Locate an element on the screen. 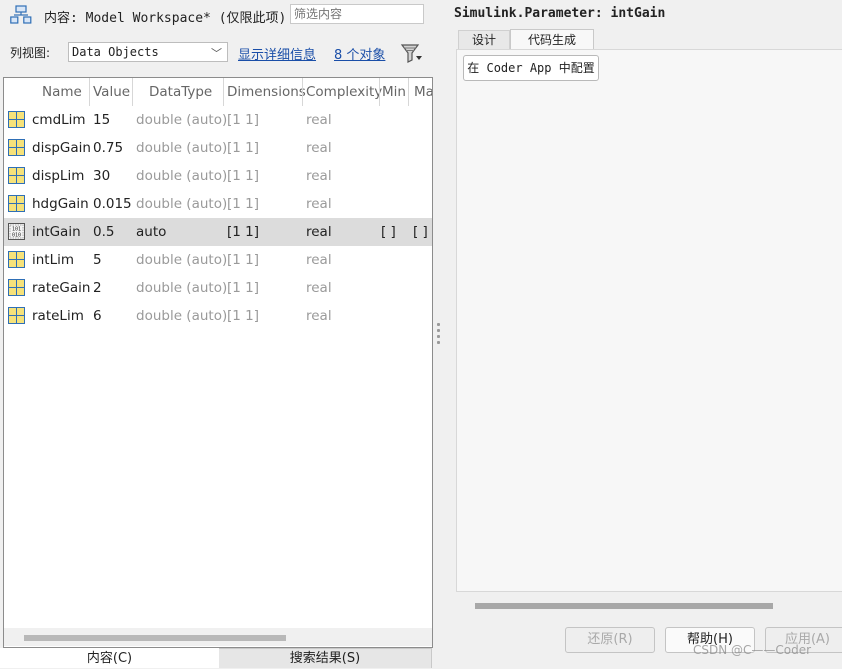 This screenshot has height=669, width=842. bottom-tab-bar: 内容(C) 搜索结果(S) is located at coordinates (218, 658).